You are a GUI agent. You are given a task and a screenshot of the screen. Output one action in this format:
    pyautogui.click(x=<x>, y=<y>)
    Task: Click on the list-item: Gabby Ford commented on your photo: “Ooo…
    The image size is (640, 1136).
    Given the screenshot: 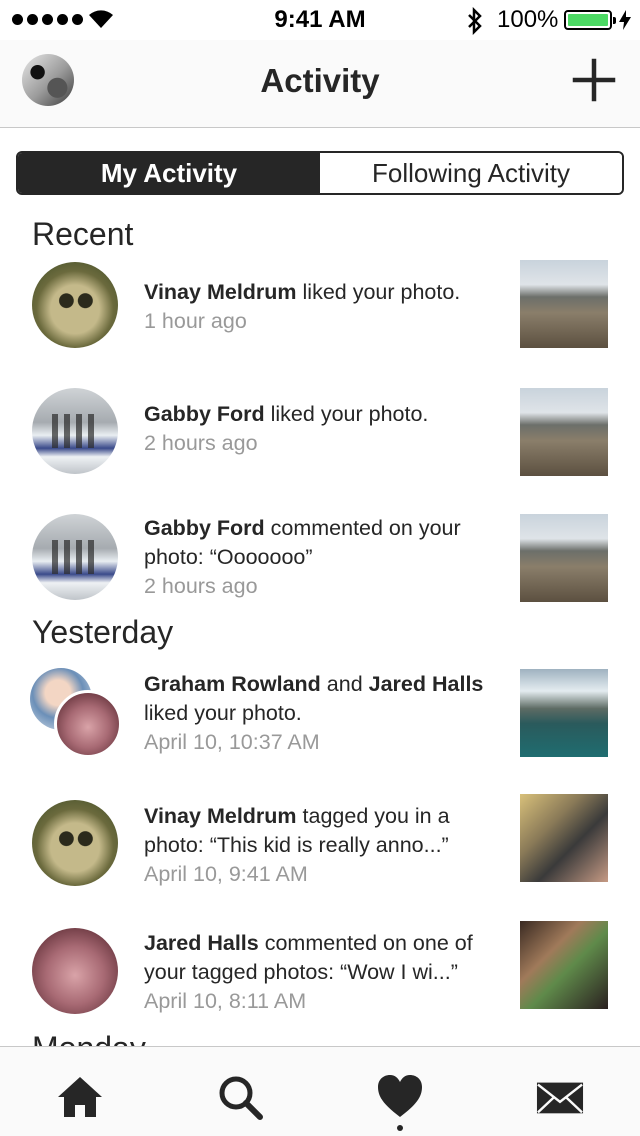 What is the action you would take?
    pyautogui.click(x=320, y=569)
    